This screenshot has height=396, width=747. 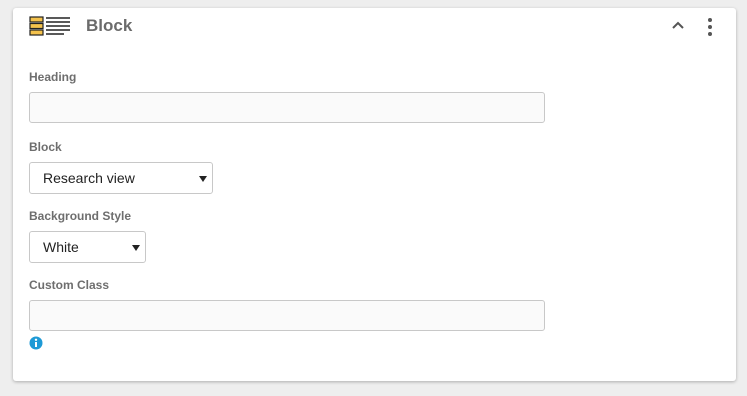 I want to click on panel-header: Block, so click(x=374, y=26).